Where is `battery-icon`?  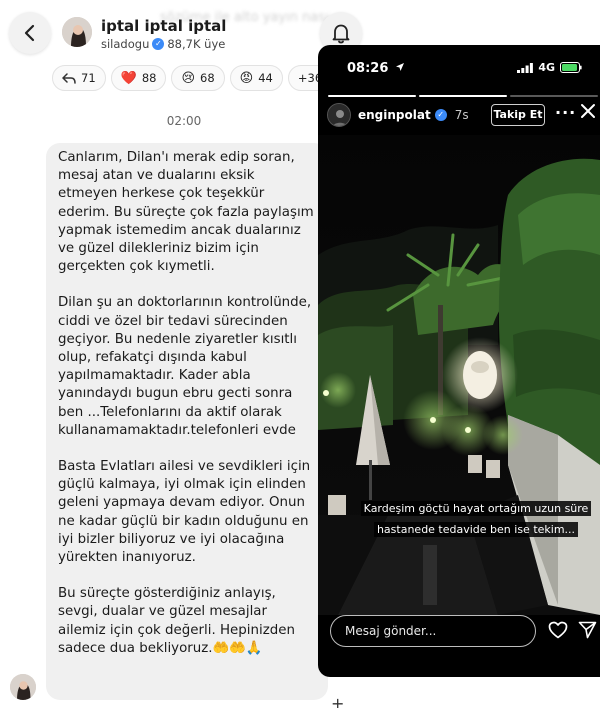 battery-icon is located at coordinates (571, 67).